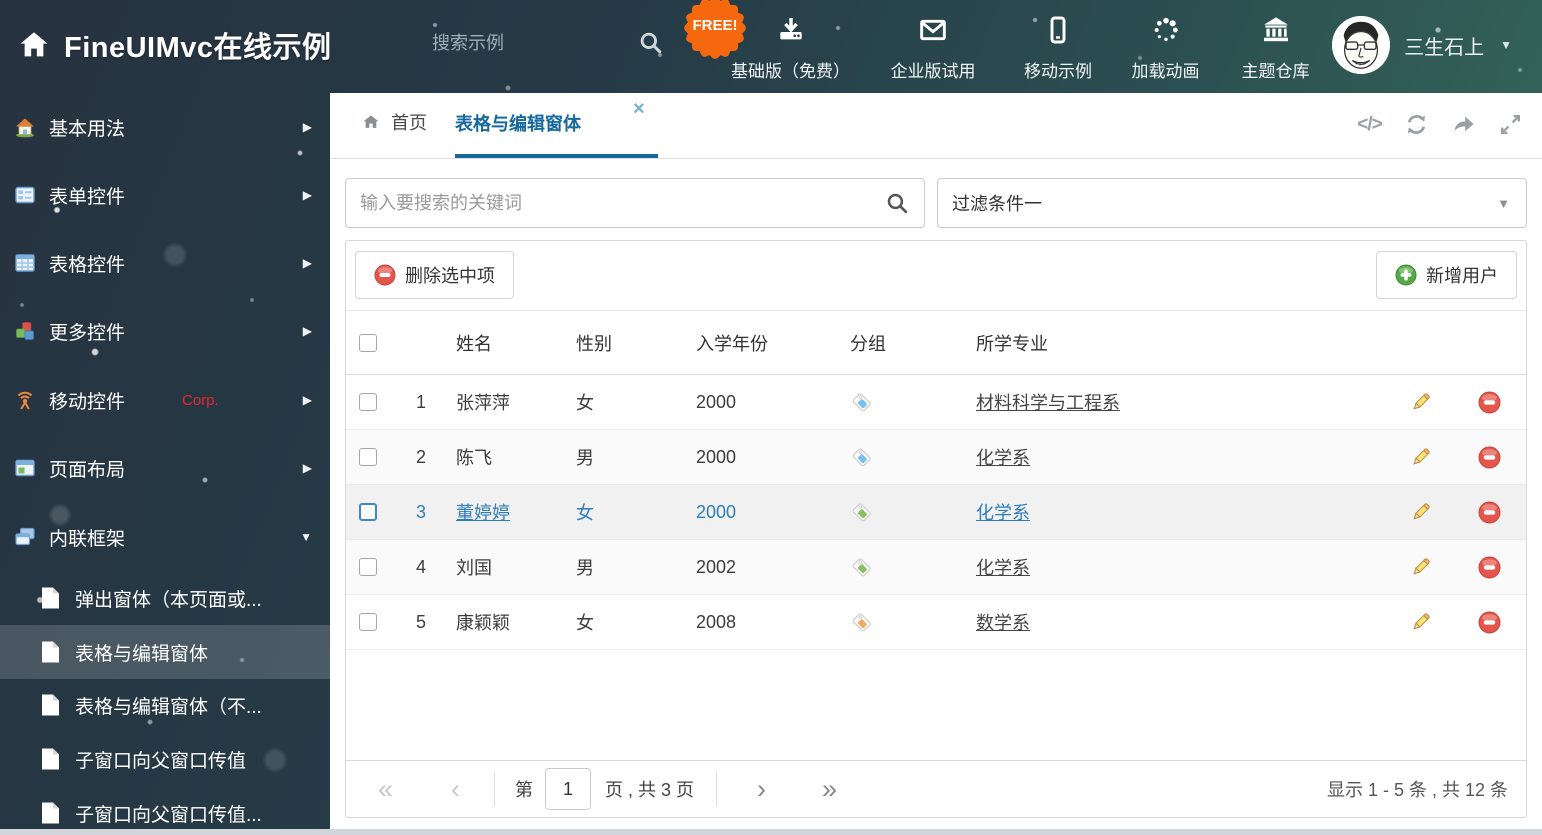 The height and width of the screenshot is (835, 1542). I want to click on col-major: 所学专业, so click(1173, 343).